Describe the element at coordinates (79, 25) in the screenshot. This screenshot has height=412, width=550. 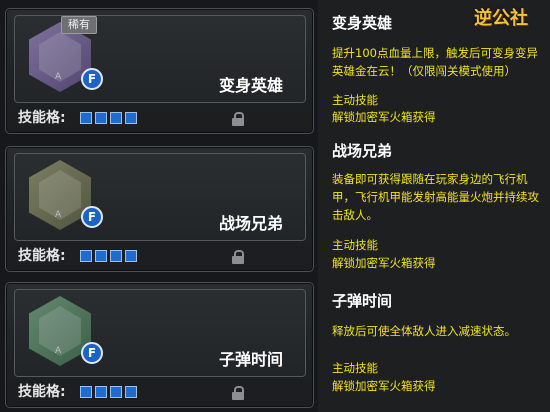
I see `rare-tag: 稀有` at that location.